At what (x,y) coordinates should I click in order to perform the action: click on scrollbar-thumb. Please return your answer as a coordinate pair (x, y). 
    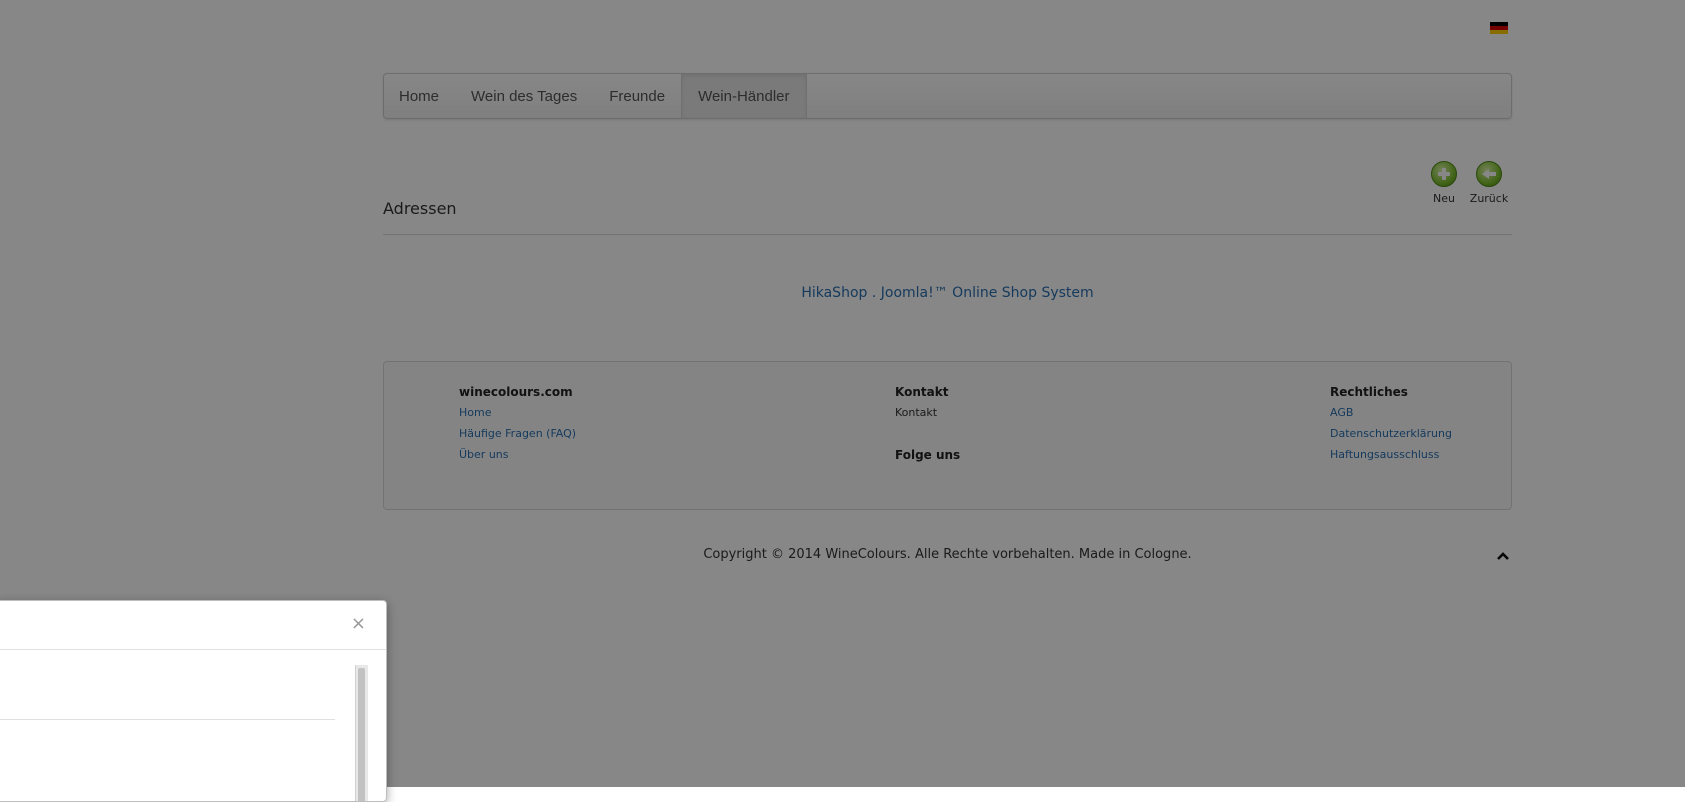
    Looking at the image, I should click on (361, 734).